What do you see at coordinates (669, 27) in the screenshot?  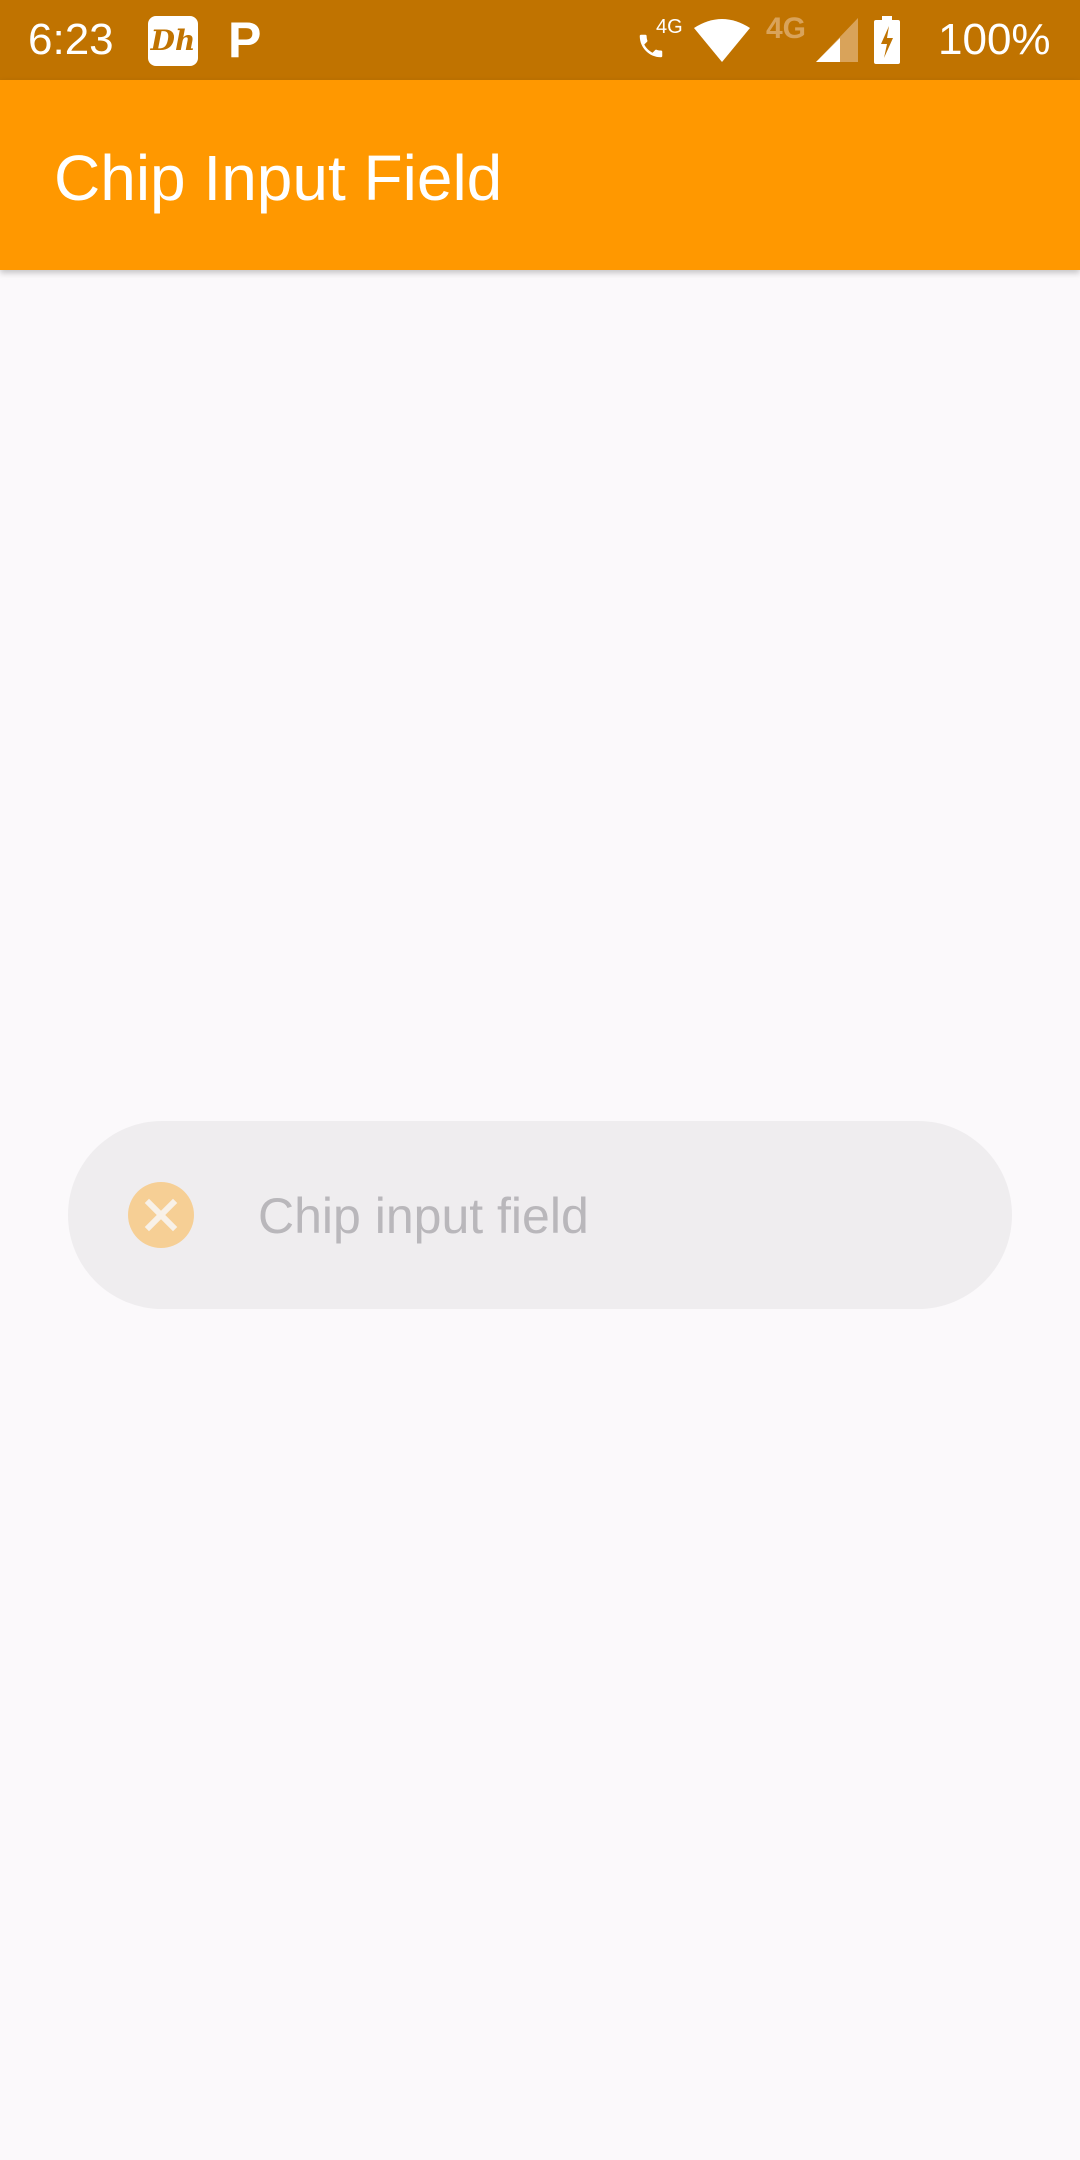 I see `call-network-label: 4G` at bounding box center [669, 27].